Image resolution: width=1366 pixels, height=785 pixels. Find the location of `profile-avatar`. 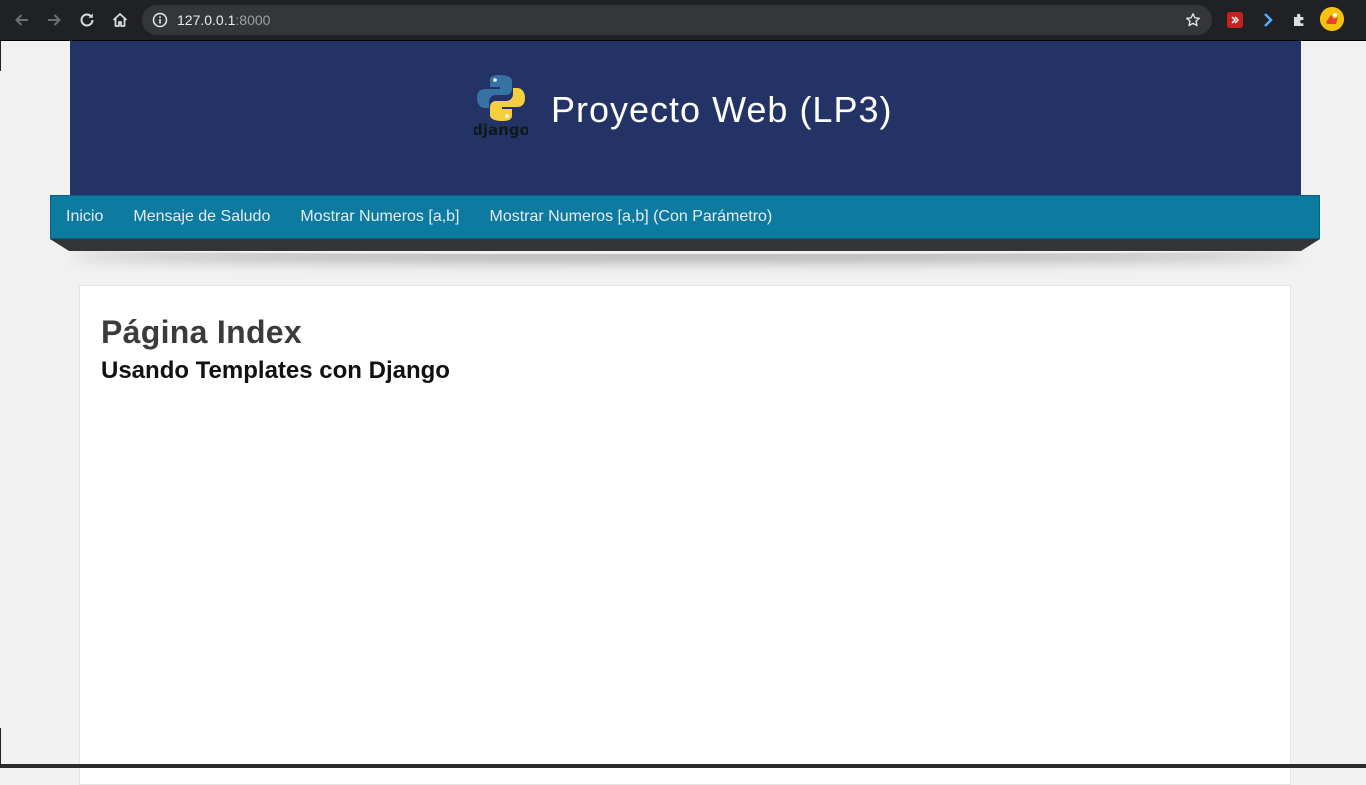

profile-avatar is located at coordinates (1332, 19).